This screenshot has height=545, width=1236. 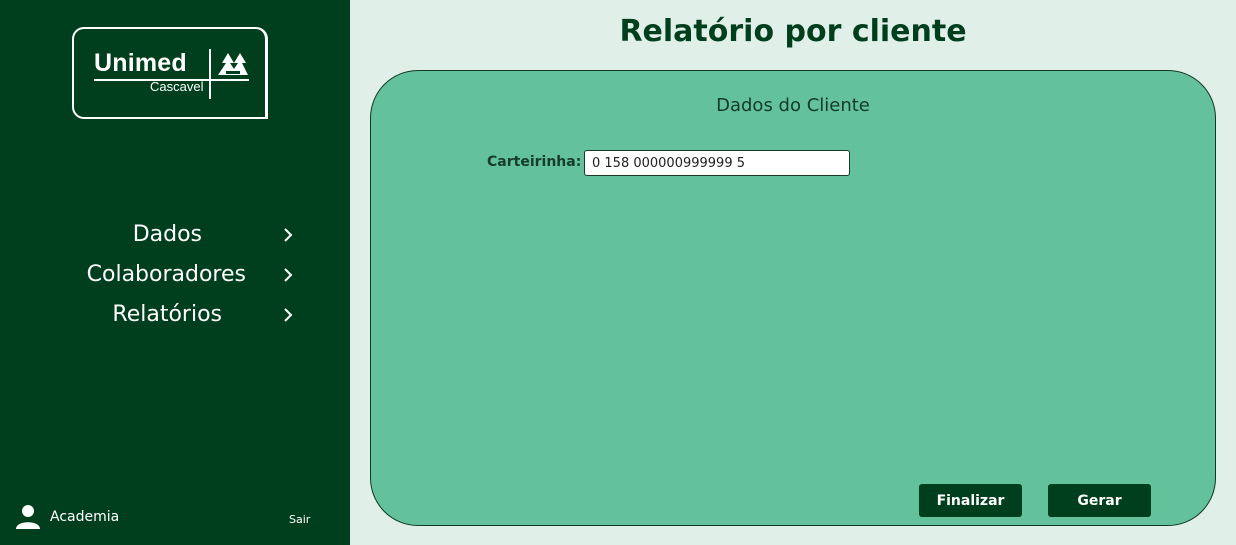 I want to click on logout-link: Sair, so click(x=299, y=519).